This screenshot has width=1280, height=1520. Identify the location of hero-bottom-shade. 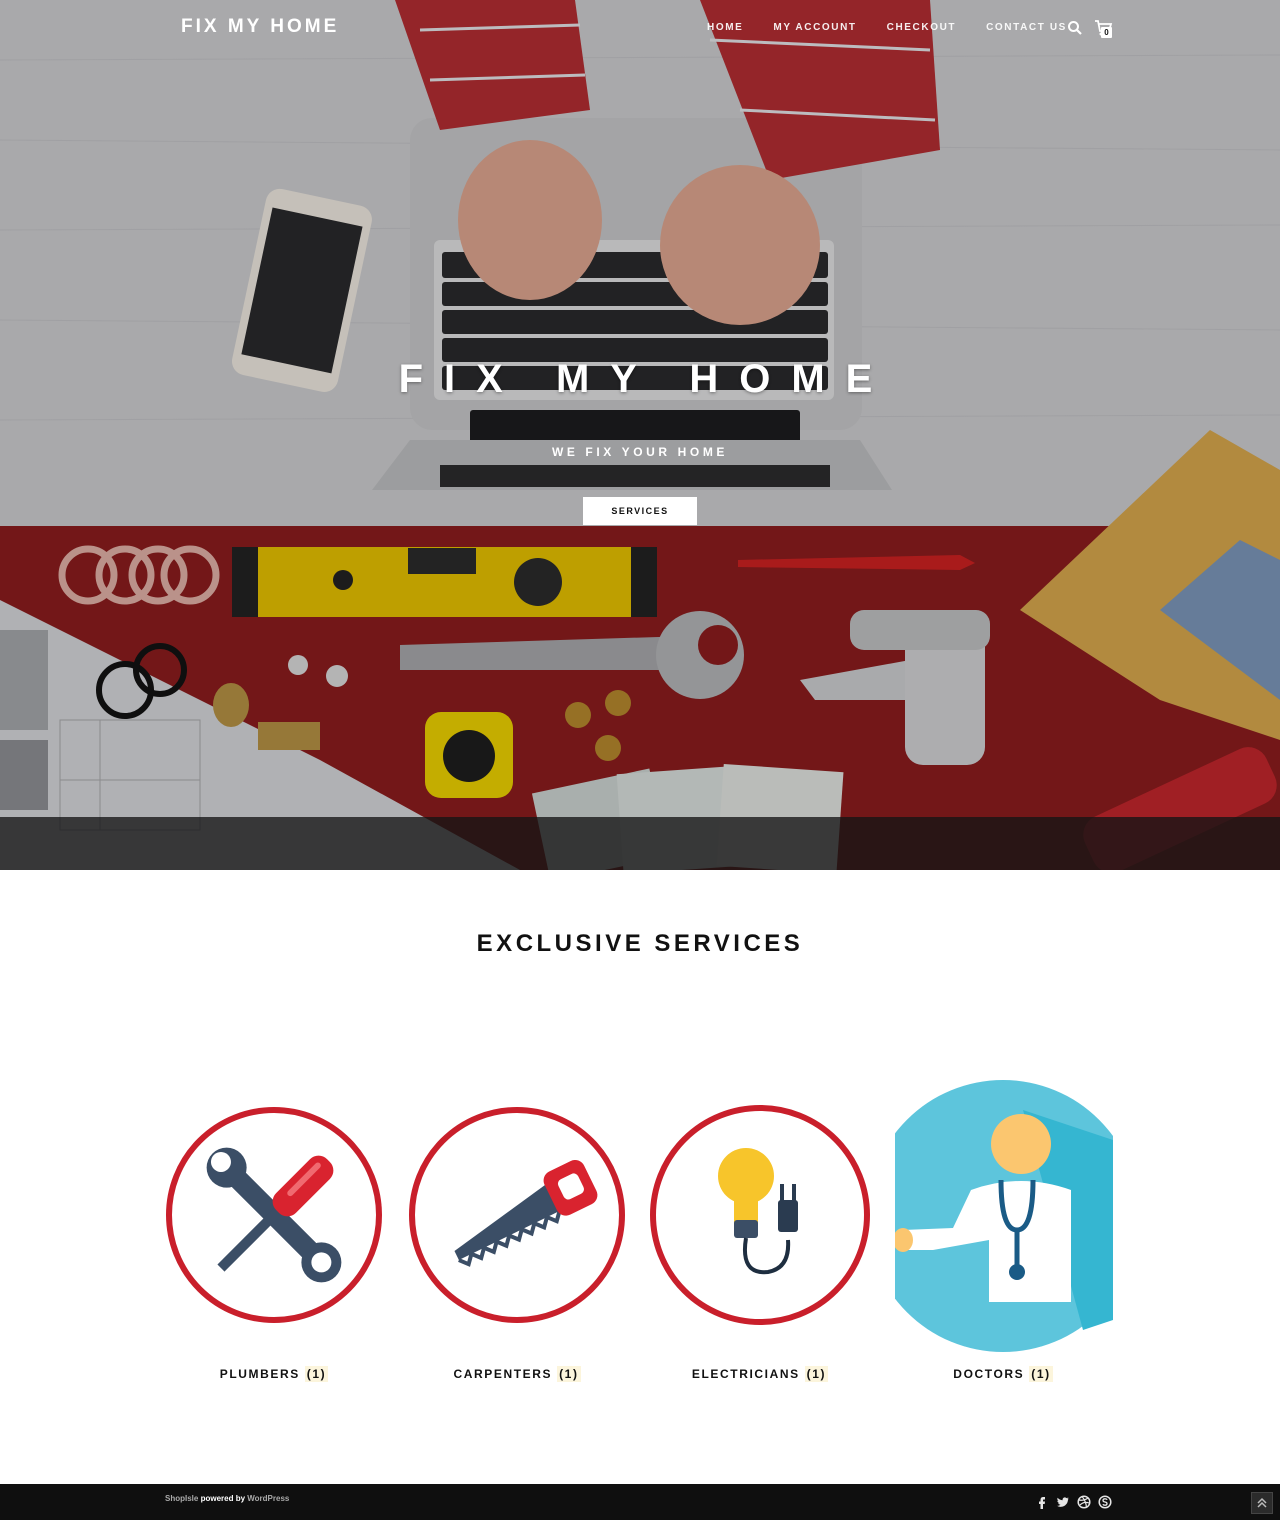
(640, 843).